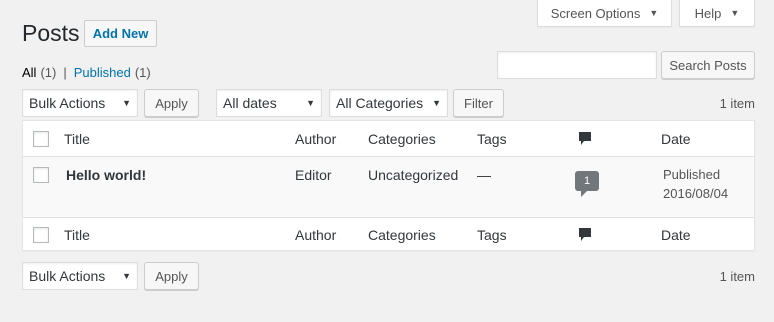 The height and width of the screenshot is (322, 774). I want to click on help-label: Help, so click(708, 13).